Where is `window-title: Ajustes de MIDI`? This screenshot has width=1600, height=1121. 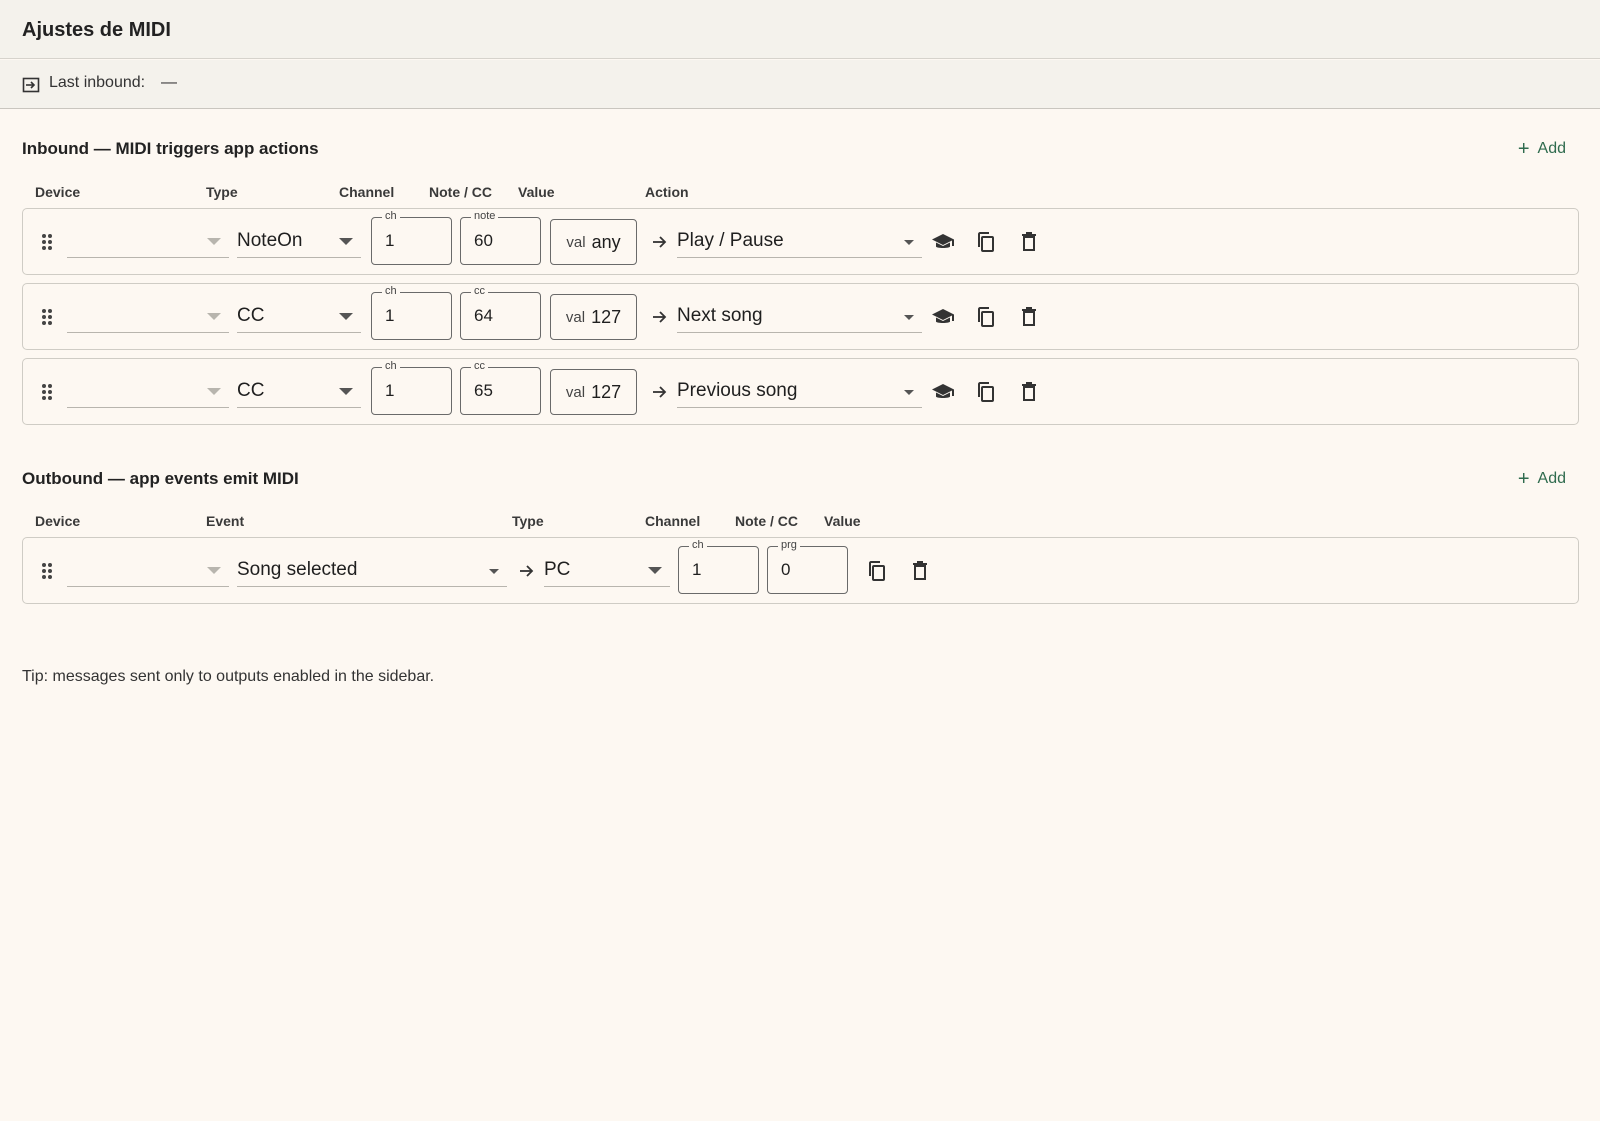
window-title: Ajustes de MIDI is located at coordinates (96, 30).